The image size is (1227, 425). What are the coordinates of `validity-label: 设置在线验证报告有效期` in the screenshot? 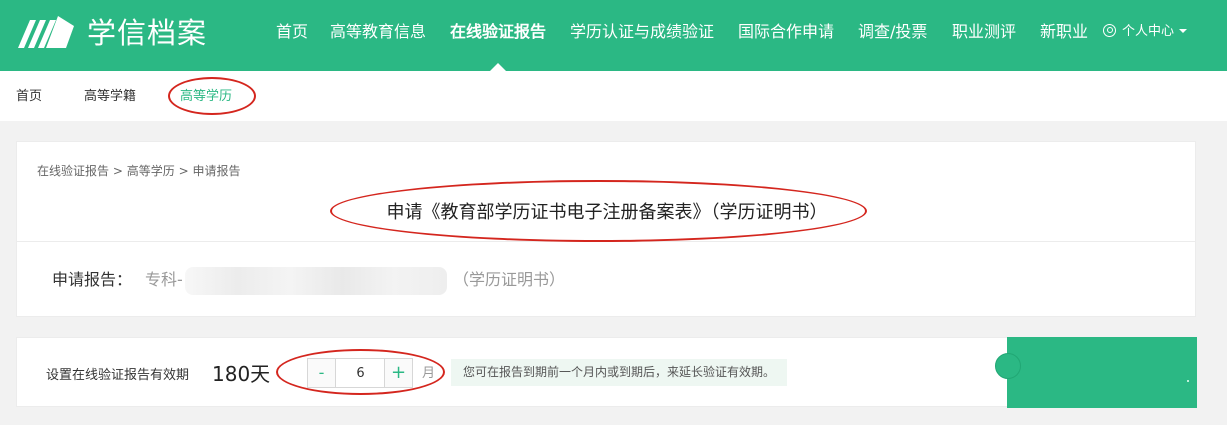 It's located at (118, 375).